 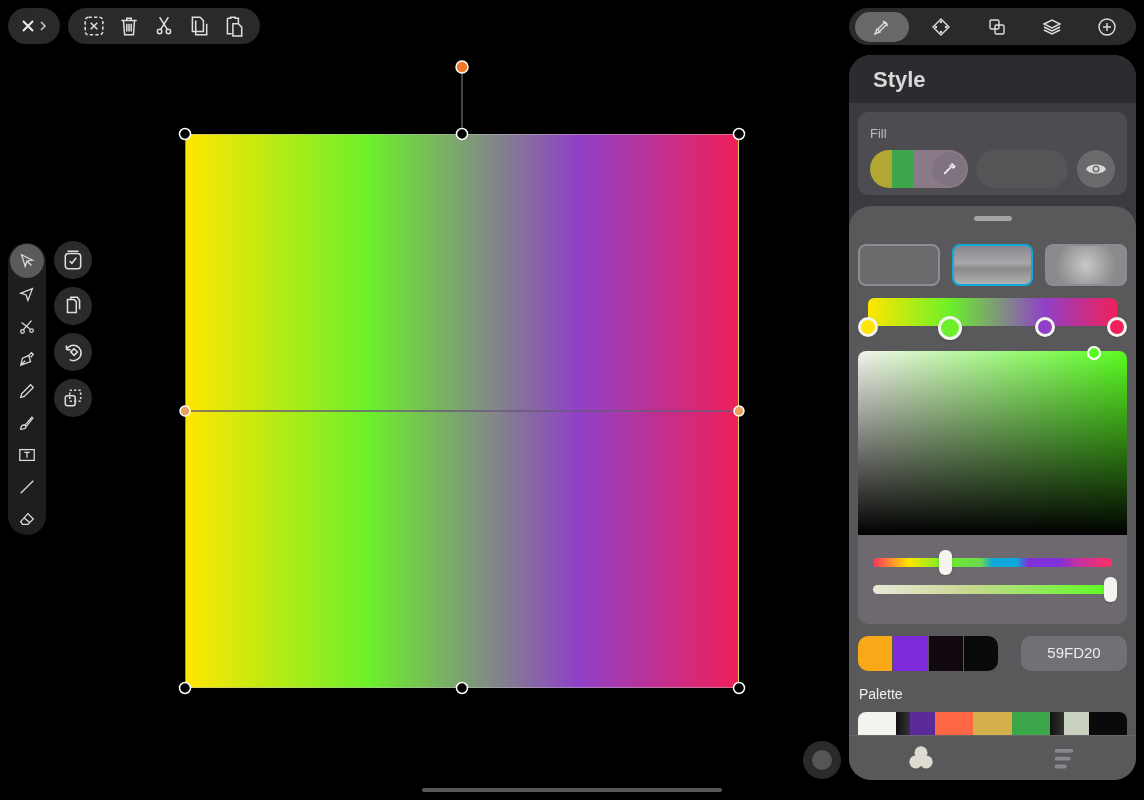 I want to click on layers-icon, so click(x=1051, y=26).